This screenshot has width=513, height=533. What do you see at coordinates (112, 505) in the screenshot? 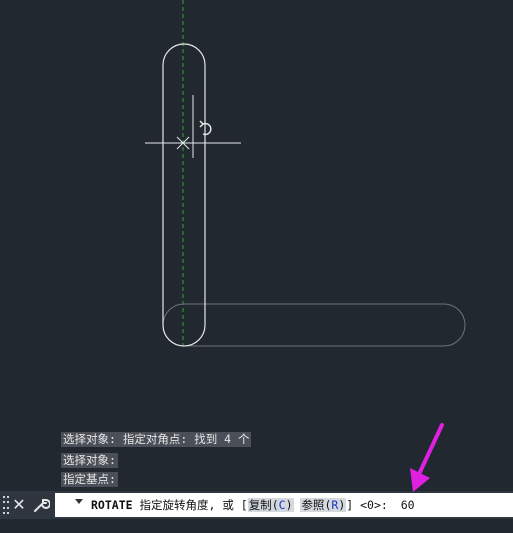
I see `command-name: ROTATE` at bounding box center [112, 505].